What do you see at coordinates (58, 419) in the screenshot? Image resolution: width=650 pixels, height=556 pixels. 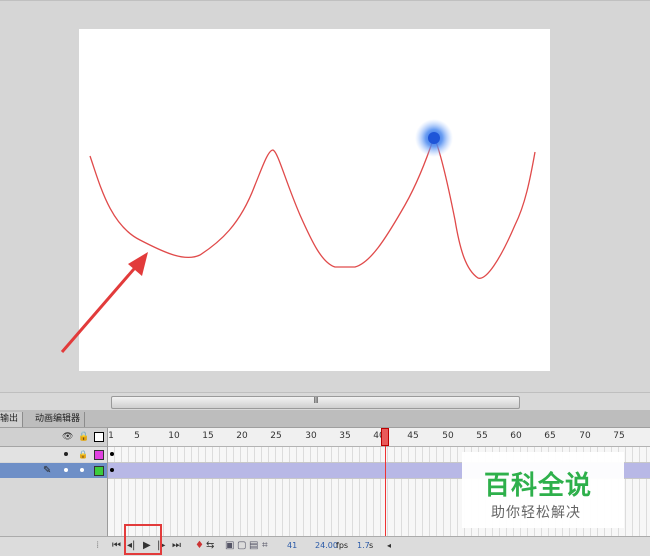 I see `tab-motion-editor: 动画编辑器` at bounding box center [58, 419].